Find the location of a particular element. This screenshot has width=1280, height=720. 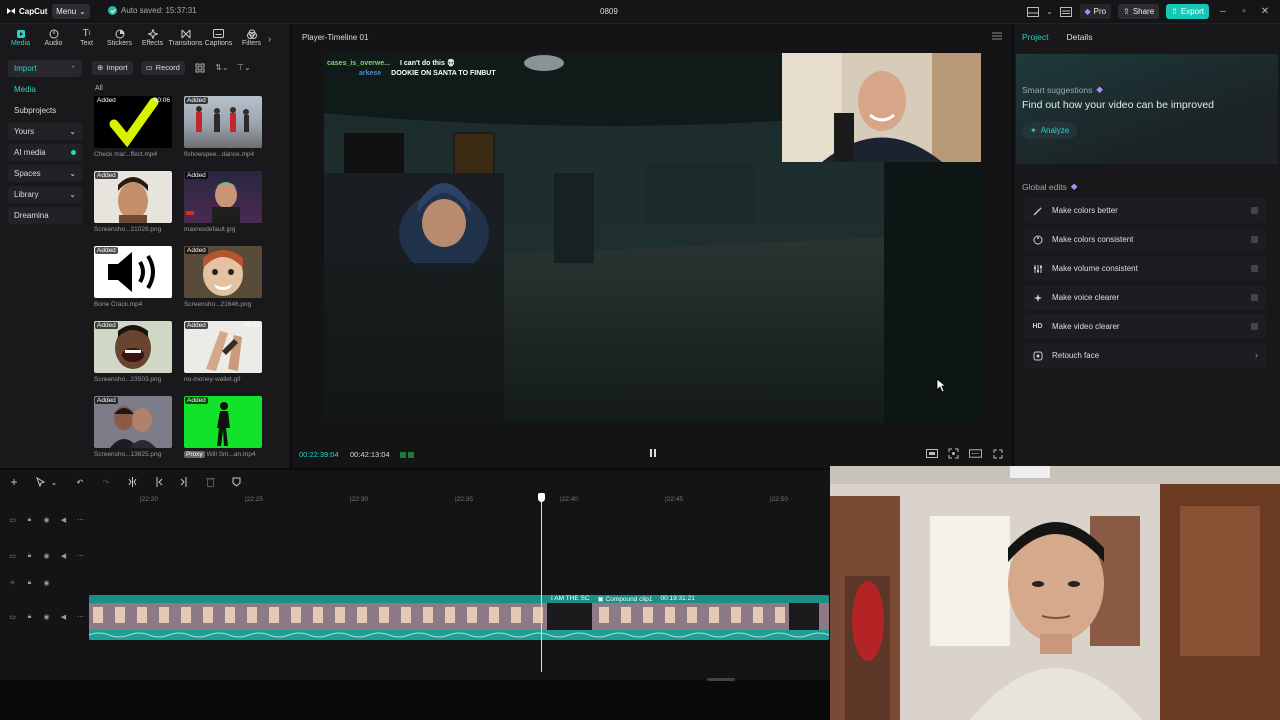

minimize-icon: – is located at coordinates (1223, 12).